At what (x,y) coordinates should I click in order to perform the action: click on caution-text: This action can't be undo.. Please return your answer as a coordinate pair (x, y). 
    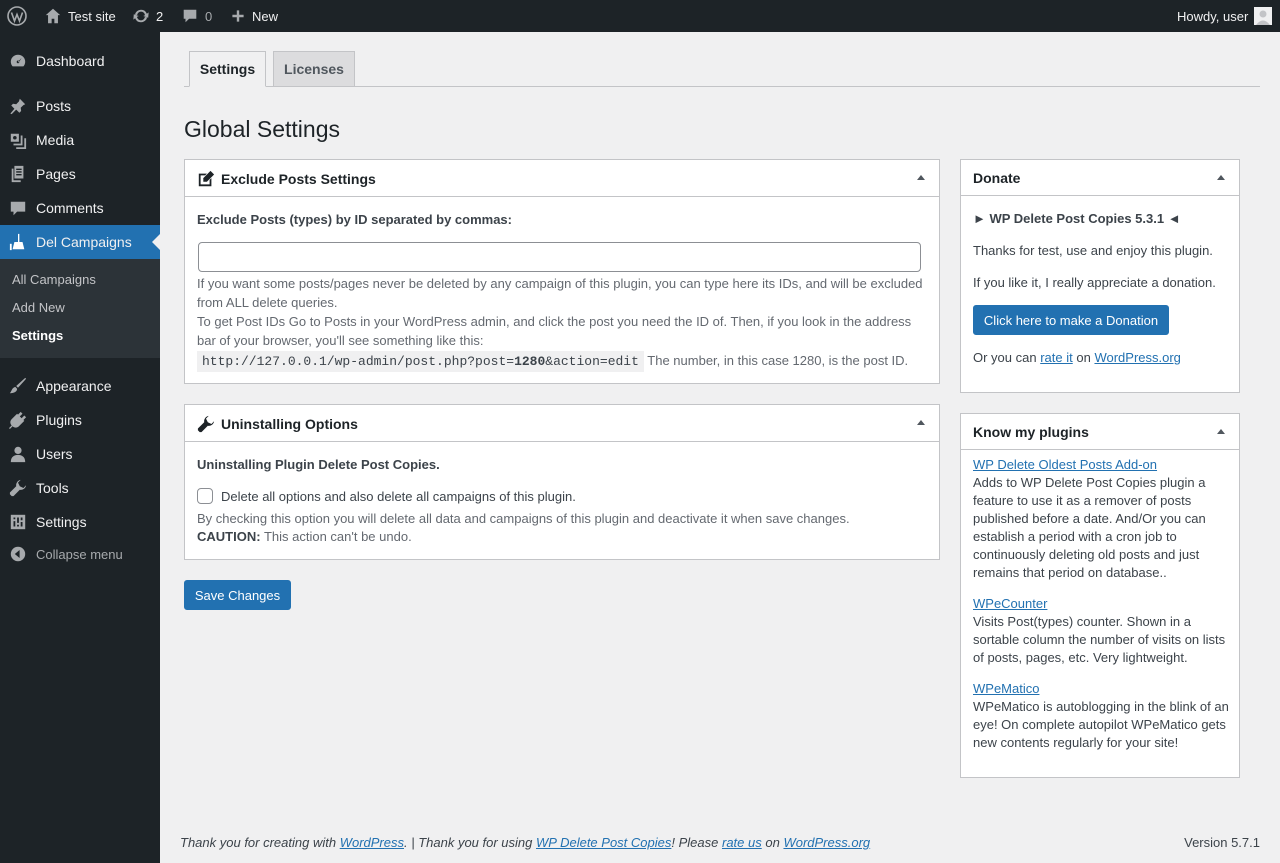
    Looking at the image, I should click on (337, 536).